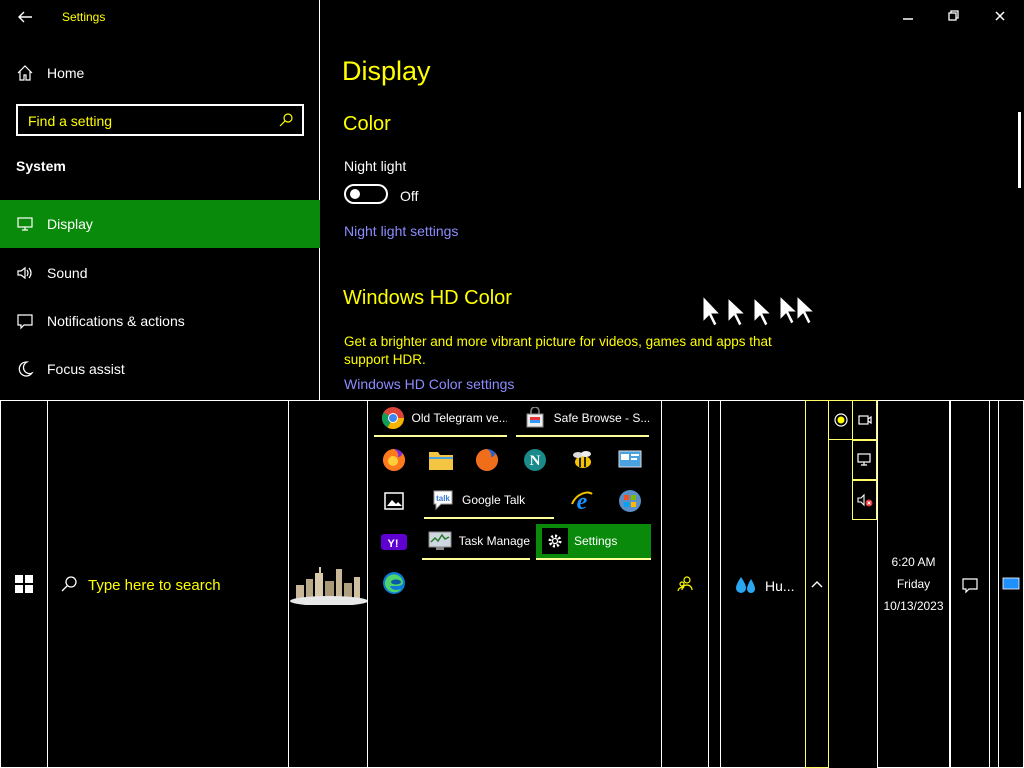 Image resolution: width=1024 pixels, height=768 pixels. What do you see at coordinates (355, 194) in the screenshot?
I see `toggle-knob` at bounding box center [355, 194].